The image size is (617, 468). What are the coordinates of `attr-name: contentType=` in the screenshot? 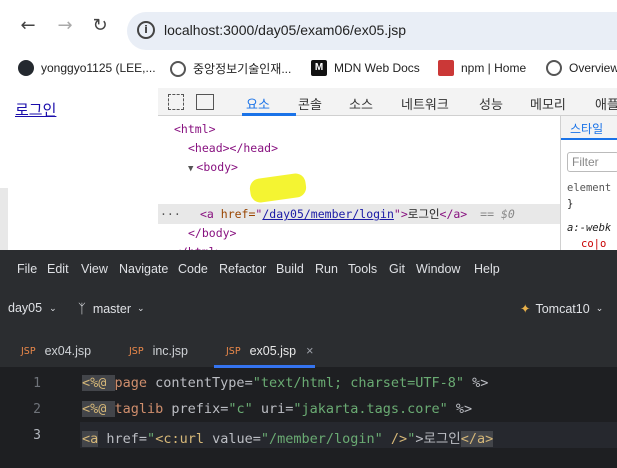 It's located at (200, 383).